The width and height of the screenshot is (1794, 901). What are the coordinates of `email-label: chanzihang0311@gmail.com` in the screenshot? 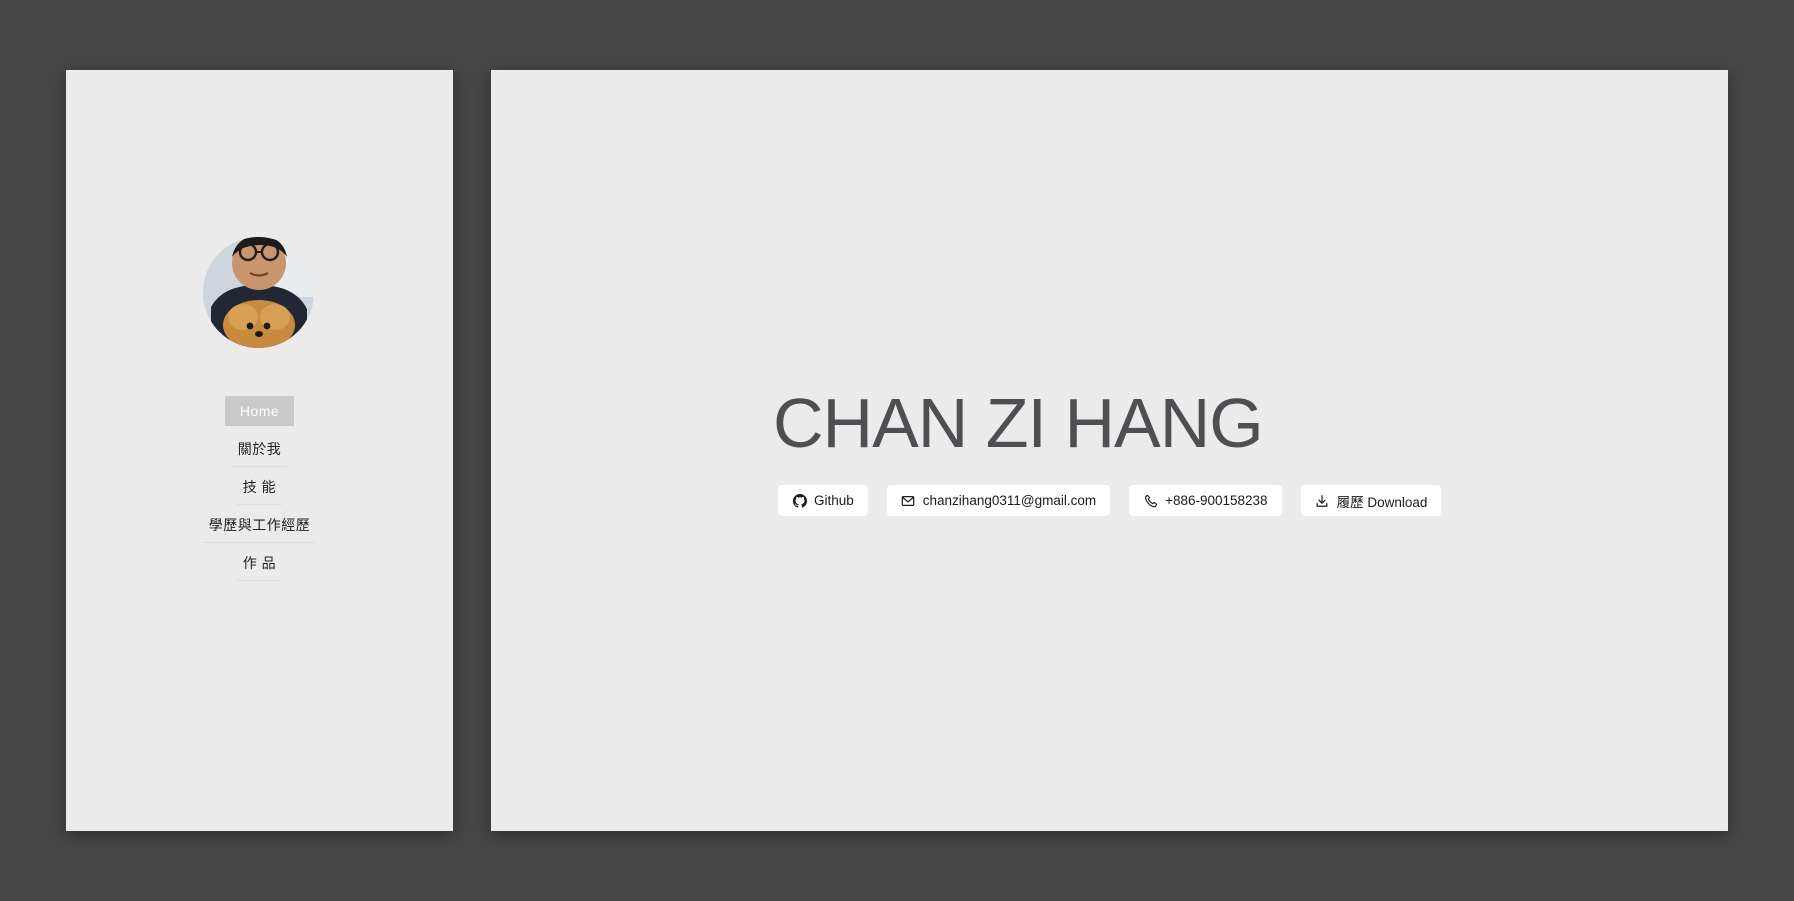 It's located at (1009, 500).